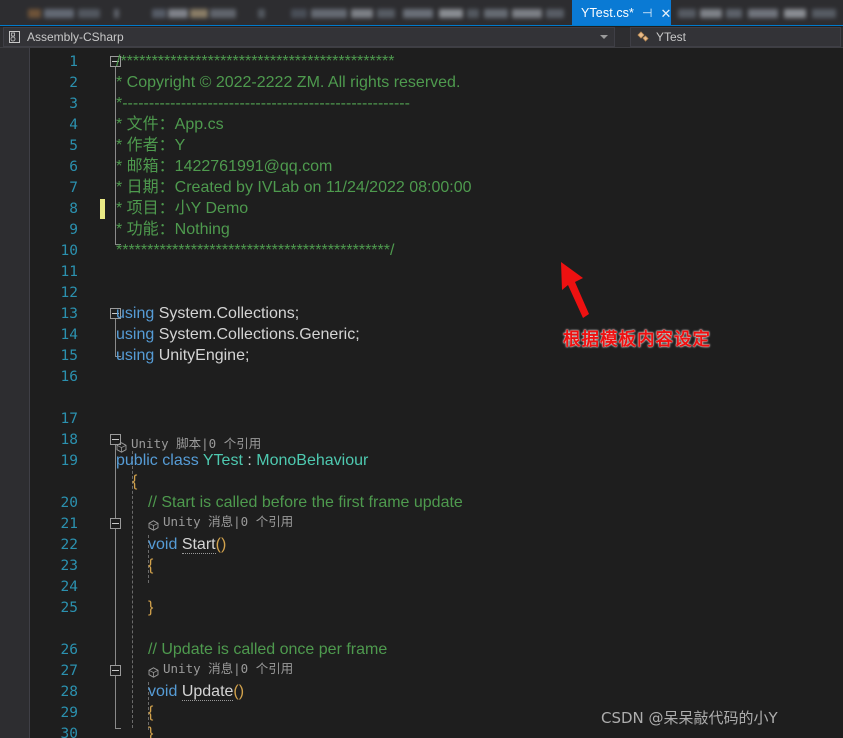  I want to click on line-number: 26, so click(69, 650).